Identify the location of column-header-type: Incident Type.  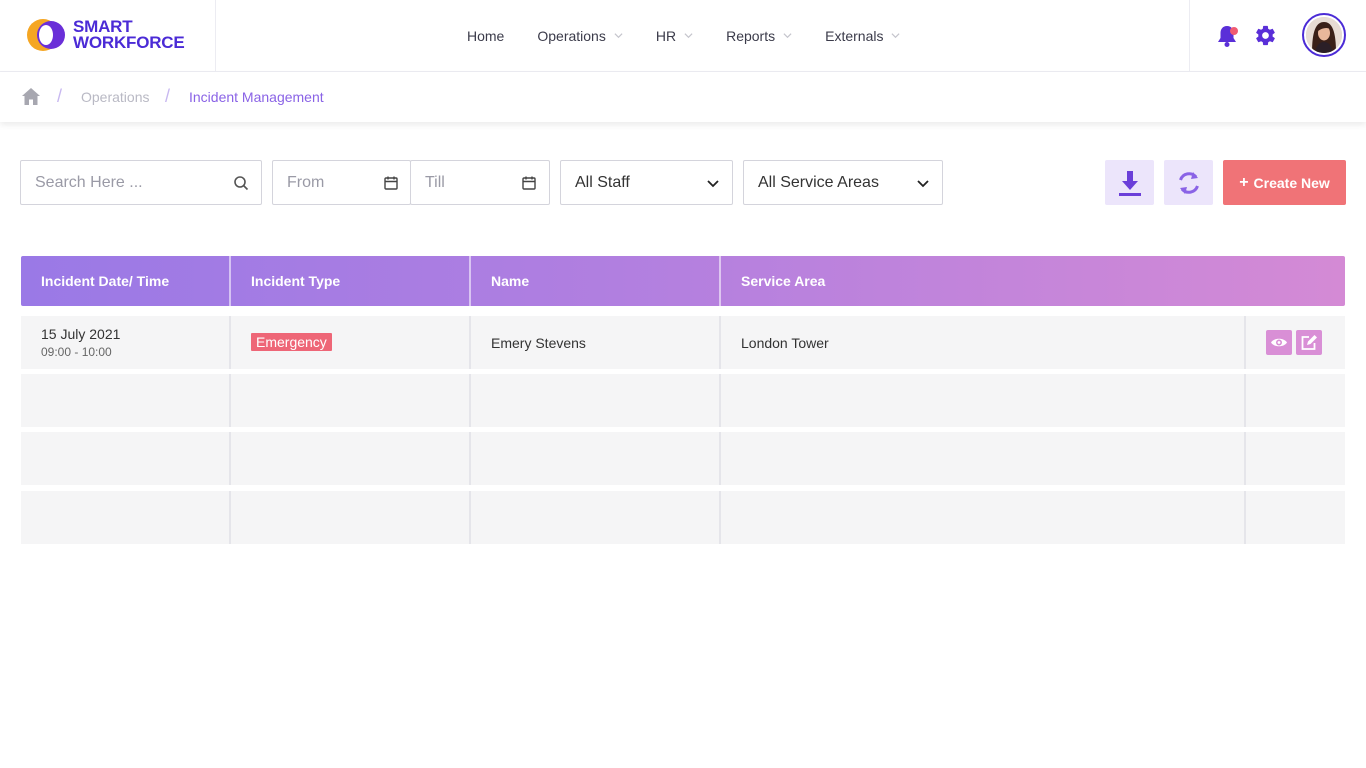
(350, 281).